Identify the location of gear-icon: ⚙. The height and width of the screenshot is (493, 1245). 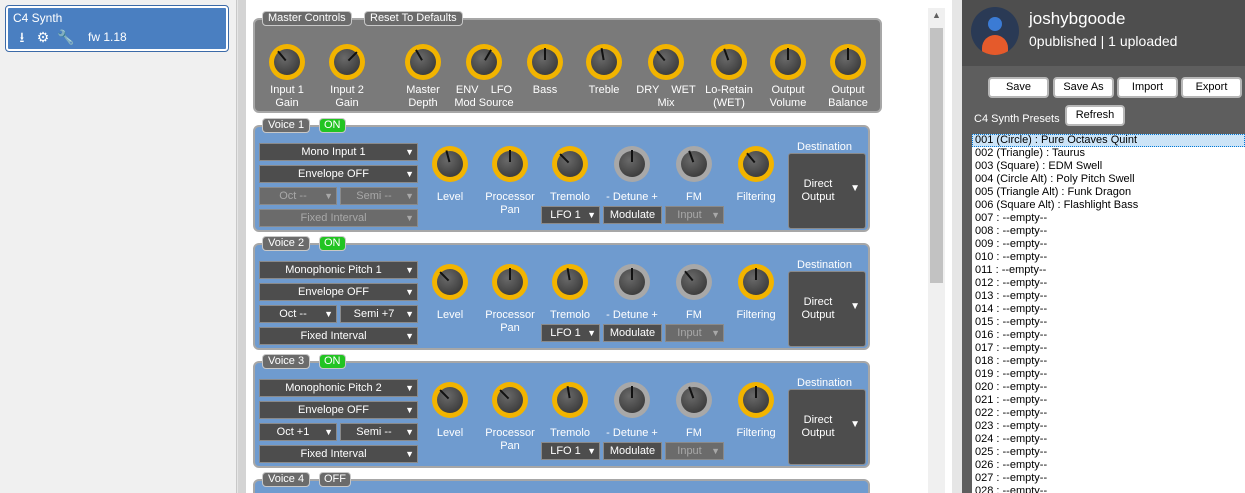
(43, 37).